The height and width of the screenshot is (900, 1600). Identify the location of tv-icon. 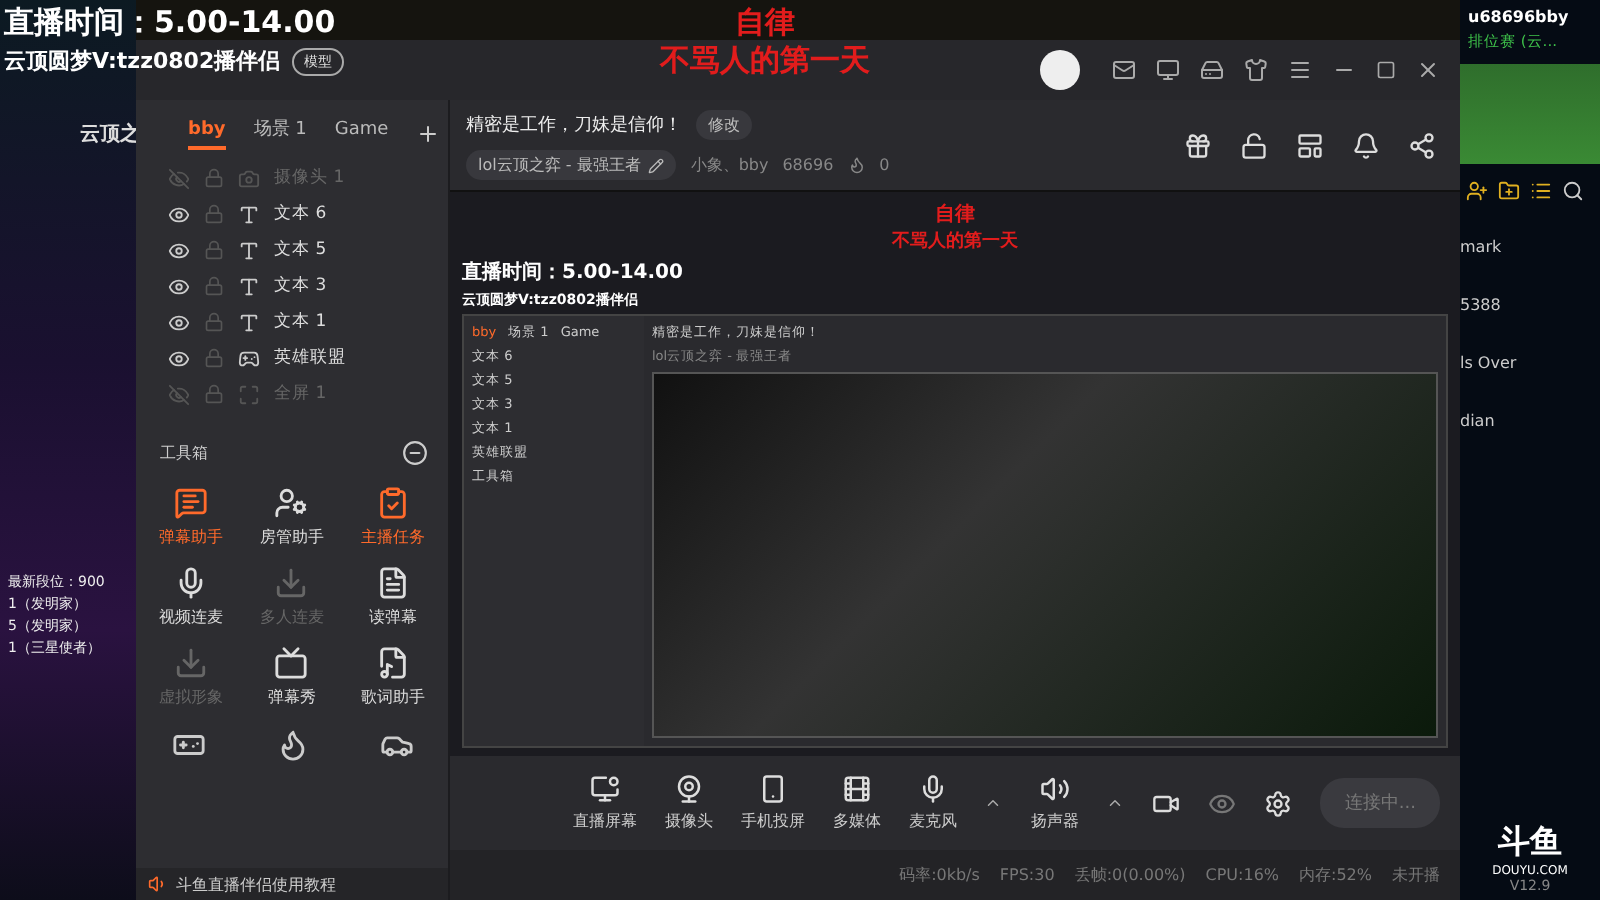
(291, 663).